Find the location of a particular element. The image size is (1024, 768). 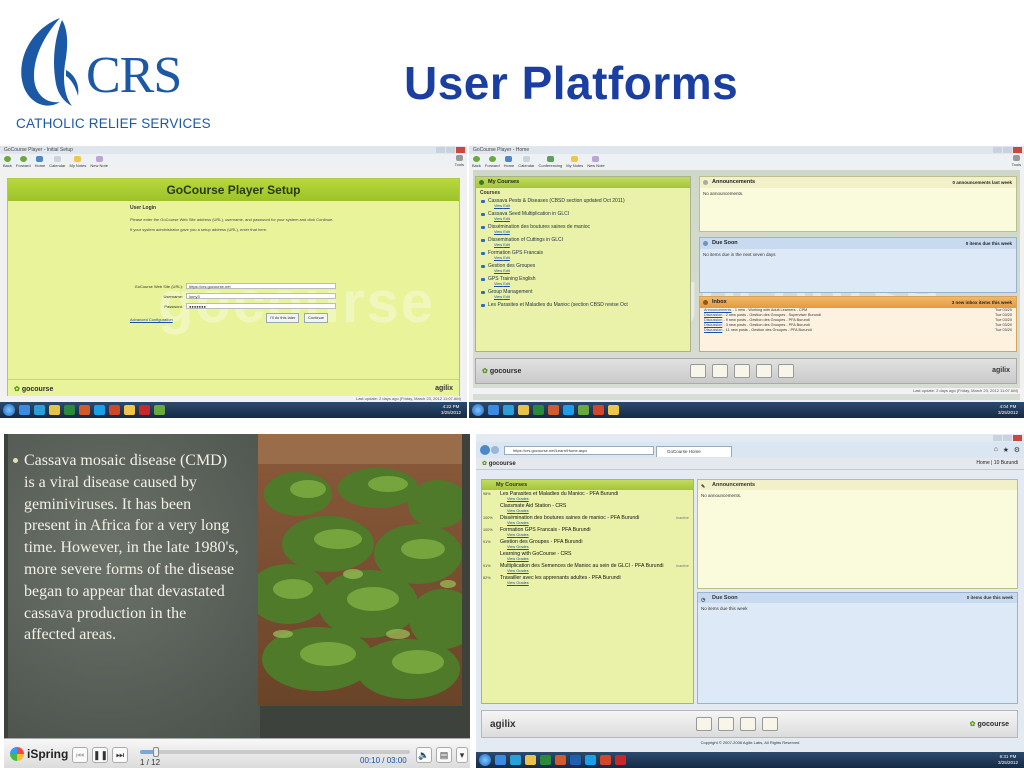

course-item: Formation GPS Francais View Edit is located at coordinates (583, 255).